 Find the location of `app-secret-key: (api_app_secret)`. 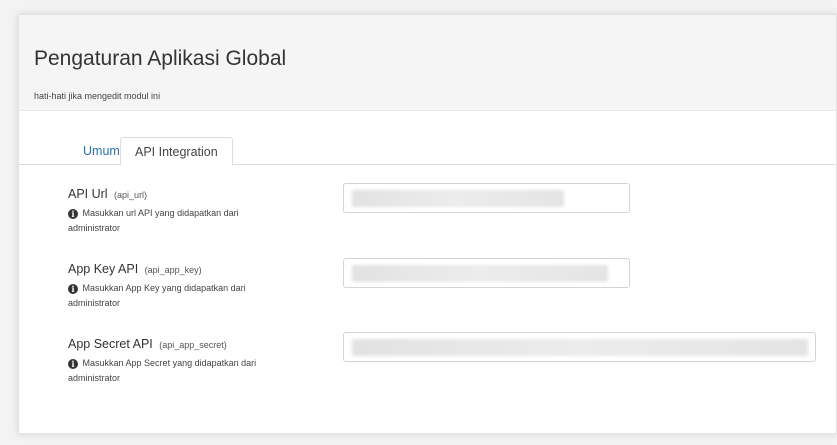

app-secret-key: (api_app_secret) is located at coordinates (193, 345).